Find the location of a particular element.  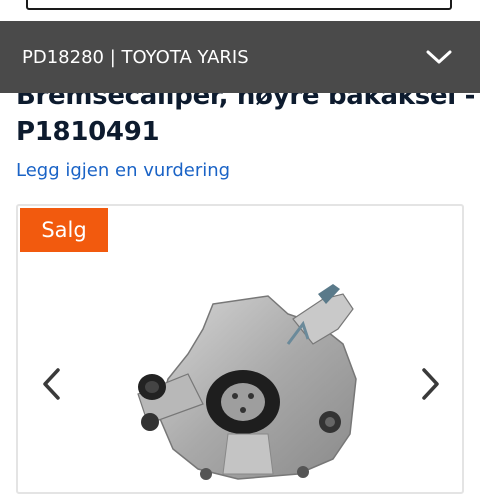

chevron-down-icon is located at coordinates (439, 57).